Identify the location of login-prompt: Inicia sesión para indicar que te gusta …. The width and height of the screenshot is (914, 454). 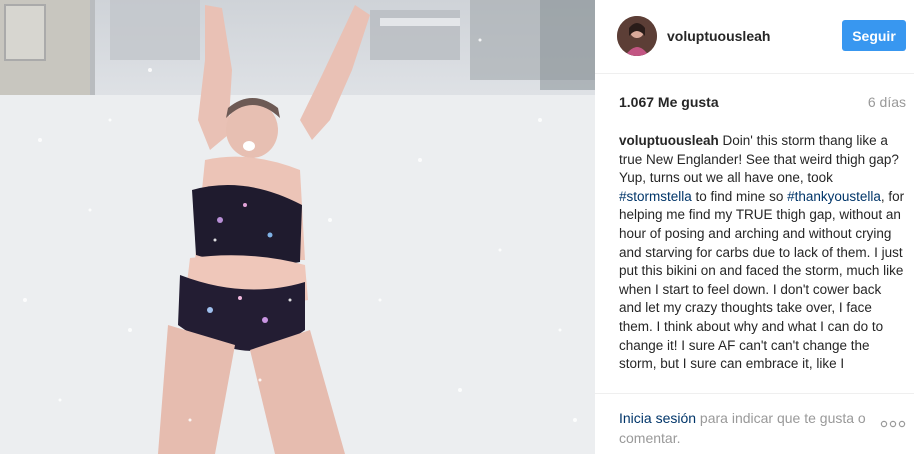
(749, 428).